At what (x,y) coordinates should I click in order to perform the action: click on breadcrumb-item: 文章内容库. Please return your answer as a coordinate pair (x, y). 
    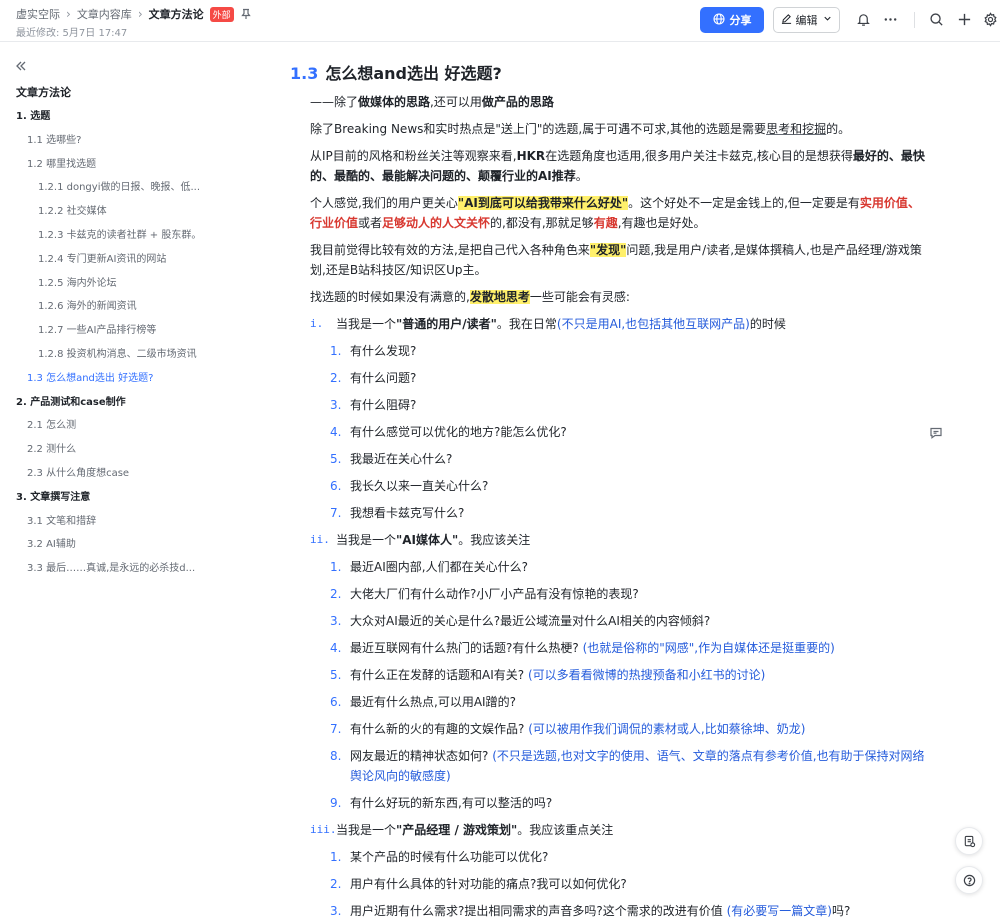
    Looking at the image, I should click on (104, 14).